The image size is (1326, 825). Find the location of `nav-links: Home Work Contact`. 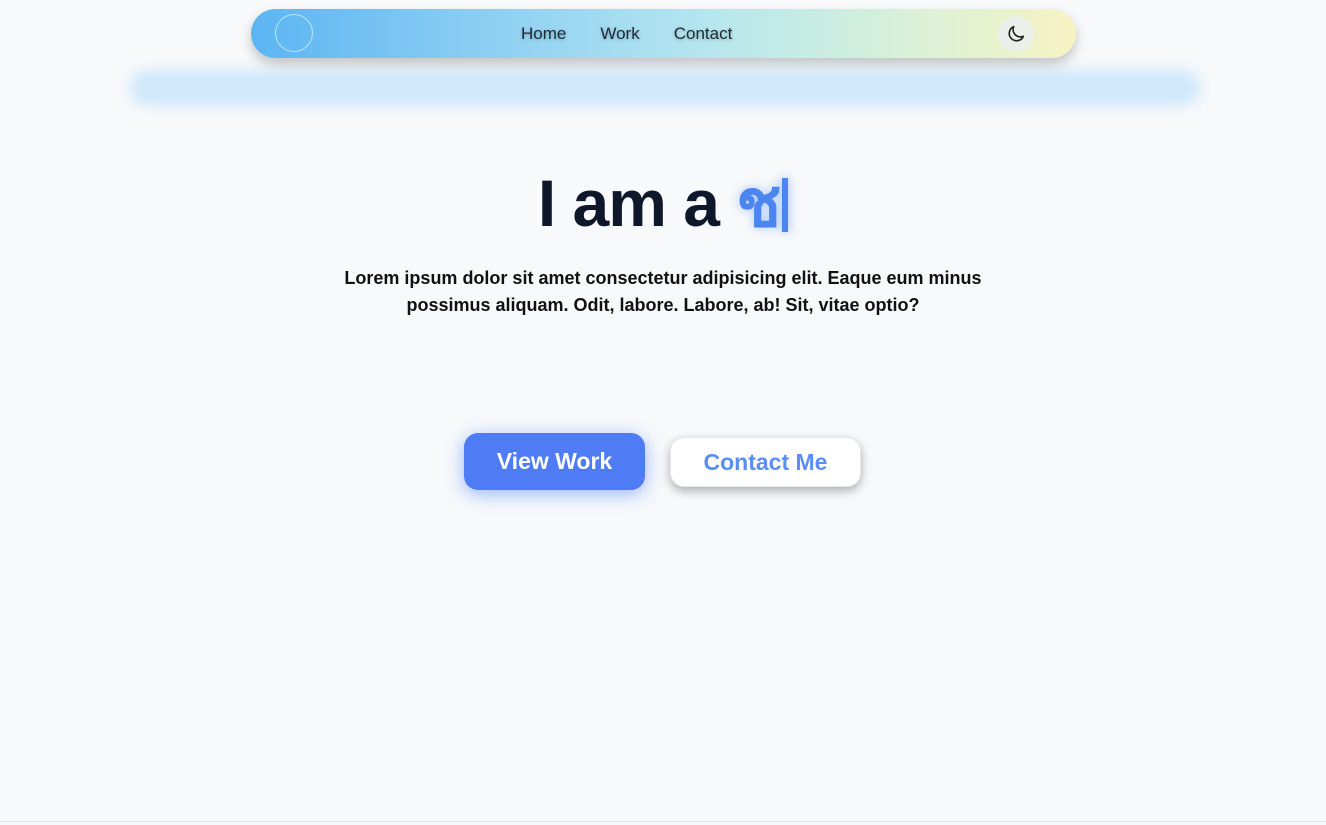

nav-links: Home Work Contact is located at coordinates (643, 33).